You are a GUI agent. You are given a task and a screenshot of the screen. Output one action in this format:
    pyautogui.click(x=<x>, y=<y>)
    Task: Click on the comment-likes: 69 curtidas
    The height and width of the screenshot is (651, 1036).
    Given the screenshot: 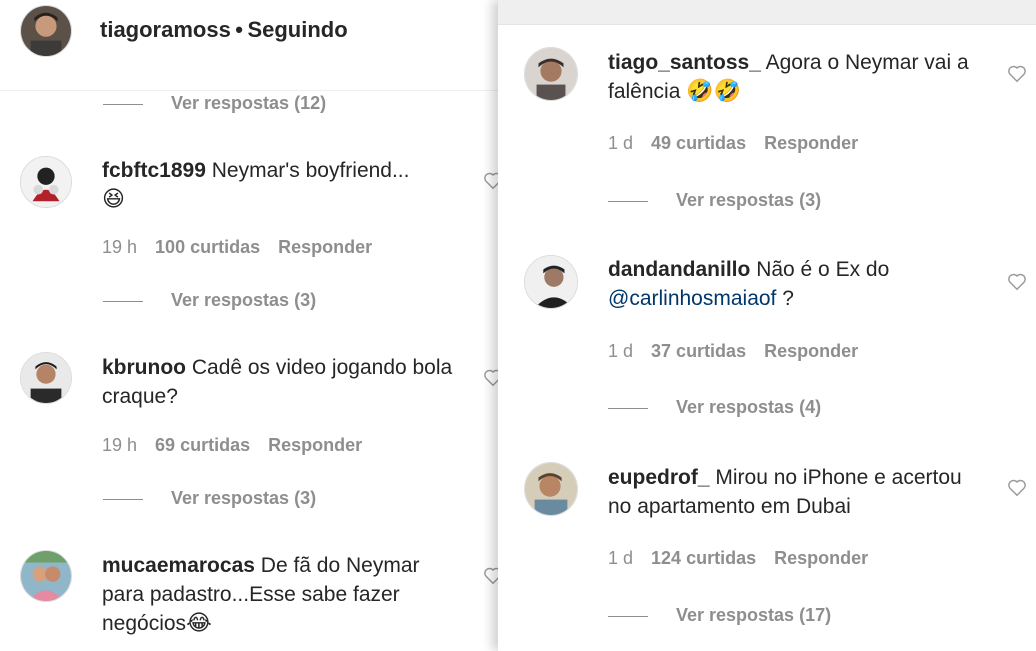 What is the action you would take?
    pyautogui.click(x=202, y=445)
    